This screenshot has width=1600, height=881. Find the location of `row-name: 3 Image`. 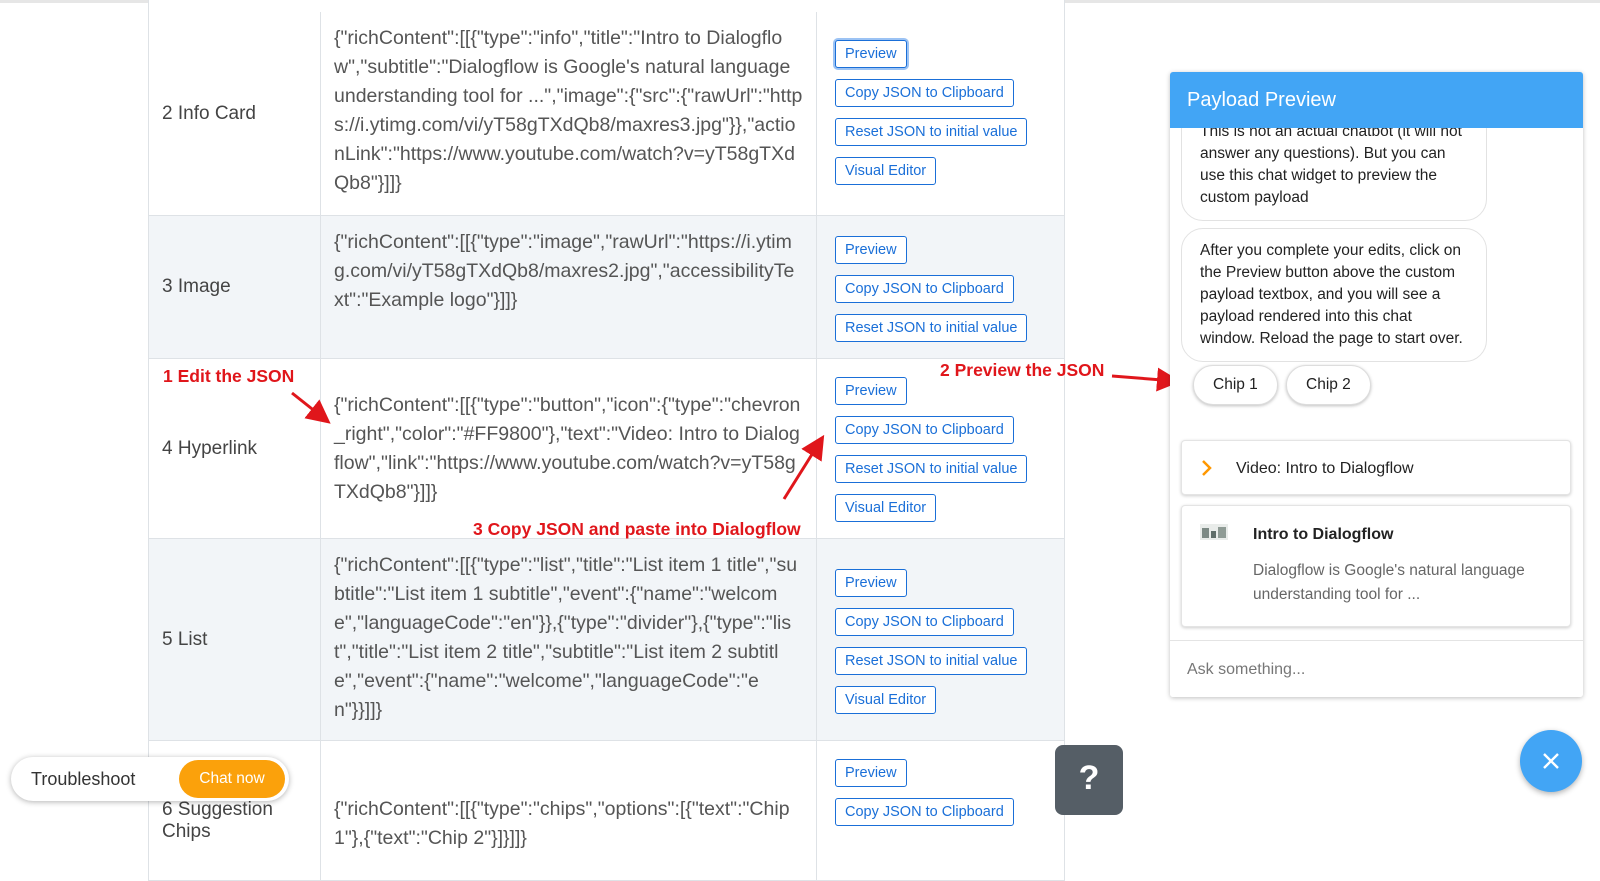

row-name: 3 Image is located at coordinates (235, 287).